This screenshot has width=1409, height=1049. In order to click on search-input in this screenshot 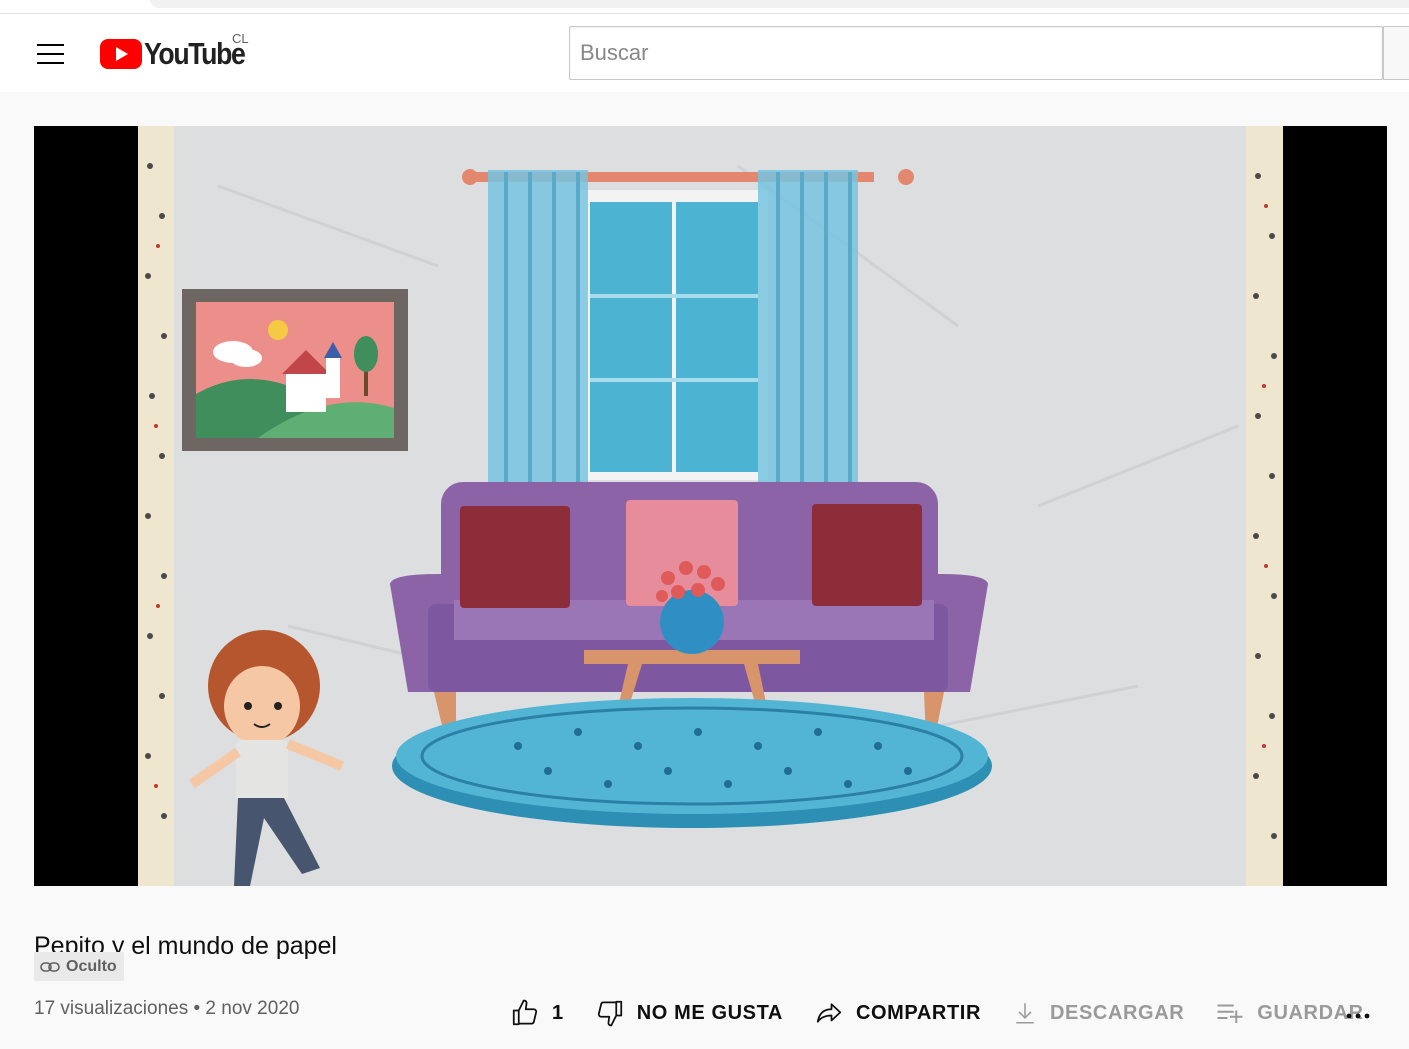, I will do `click(975, 53)`.